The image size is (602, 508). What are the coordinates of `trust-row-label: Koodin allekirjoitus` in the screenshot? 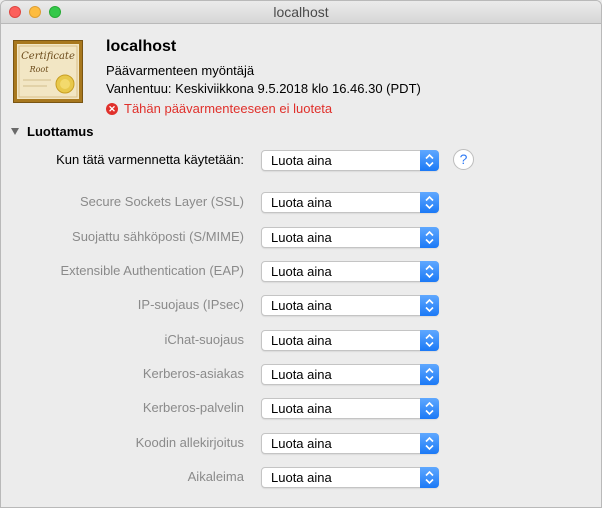 It's located at (189, 442).